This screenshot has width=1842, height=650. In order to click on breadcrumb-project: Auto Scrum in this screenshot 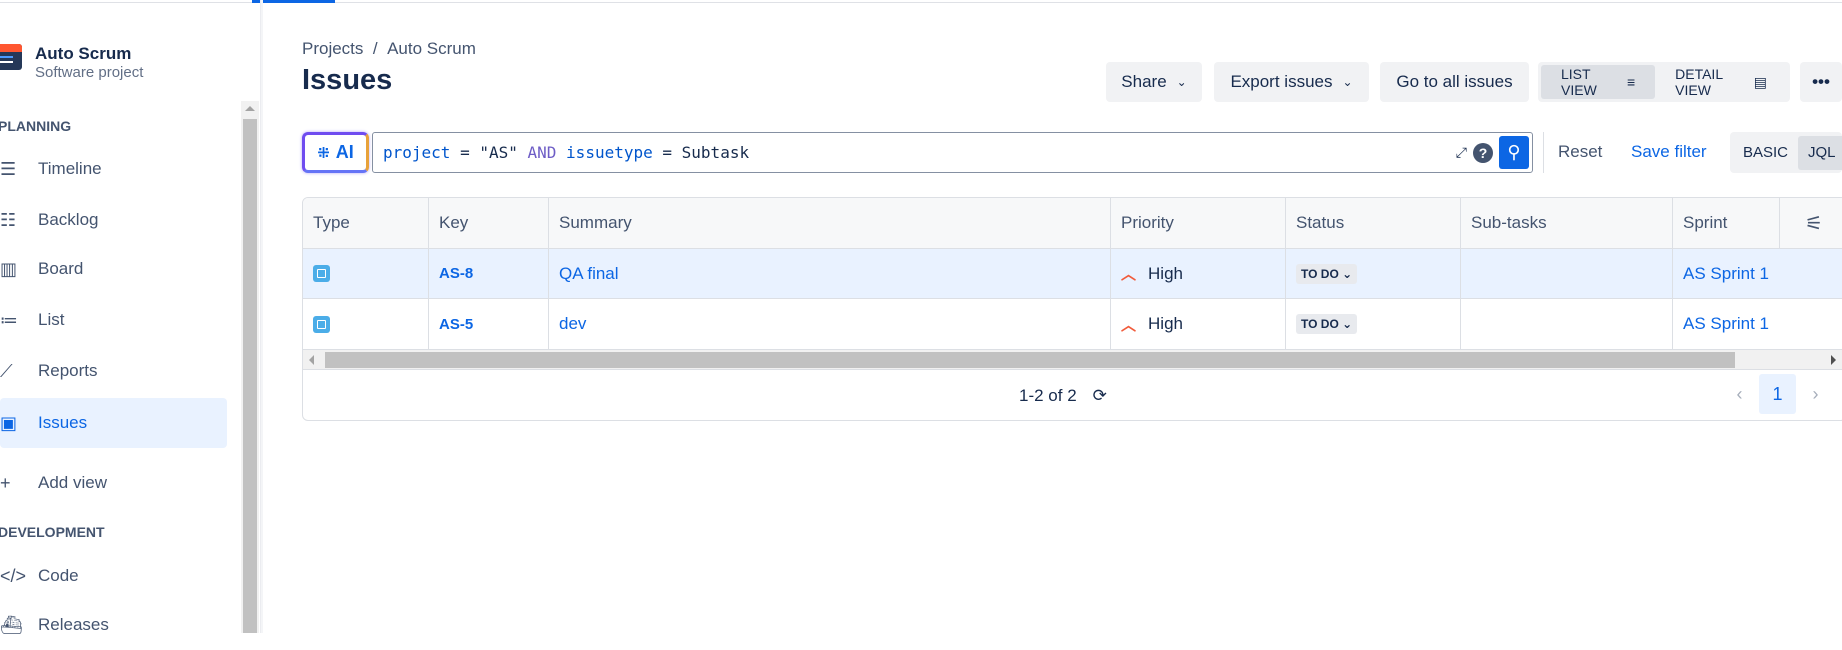, I will do `click(431, 48)`.